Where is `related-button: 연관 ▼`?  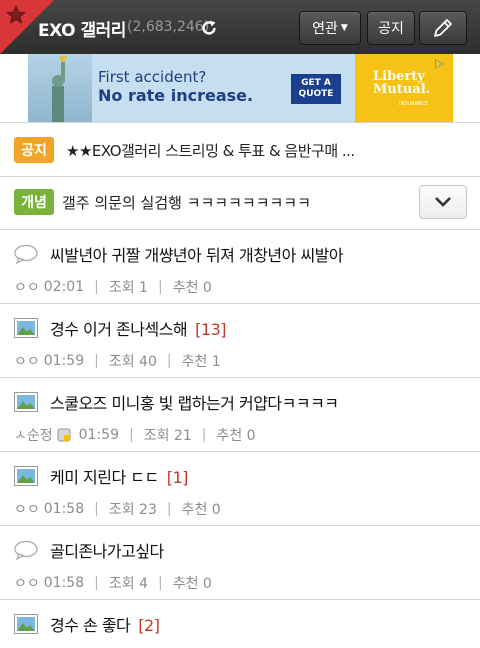
related-button: 연관 ▼ is located at coordinates (330, 28).